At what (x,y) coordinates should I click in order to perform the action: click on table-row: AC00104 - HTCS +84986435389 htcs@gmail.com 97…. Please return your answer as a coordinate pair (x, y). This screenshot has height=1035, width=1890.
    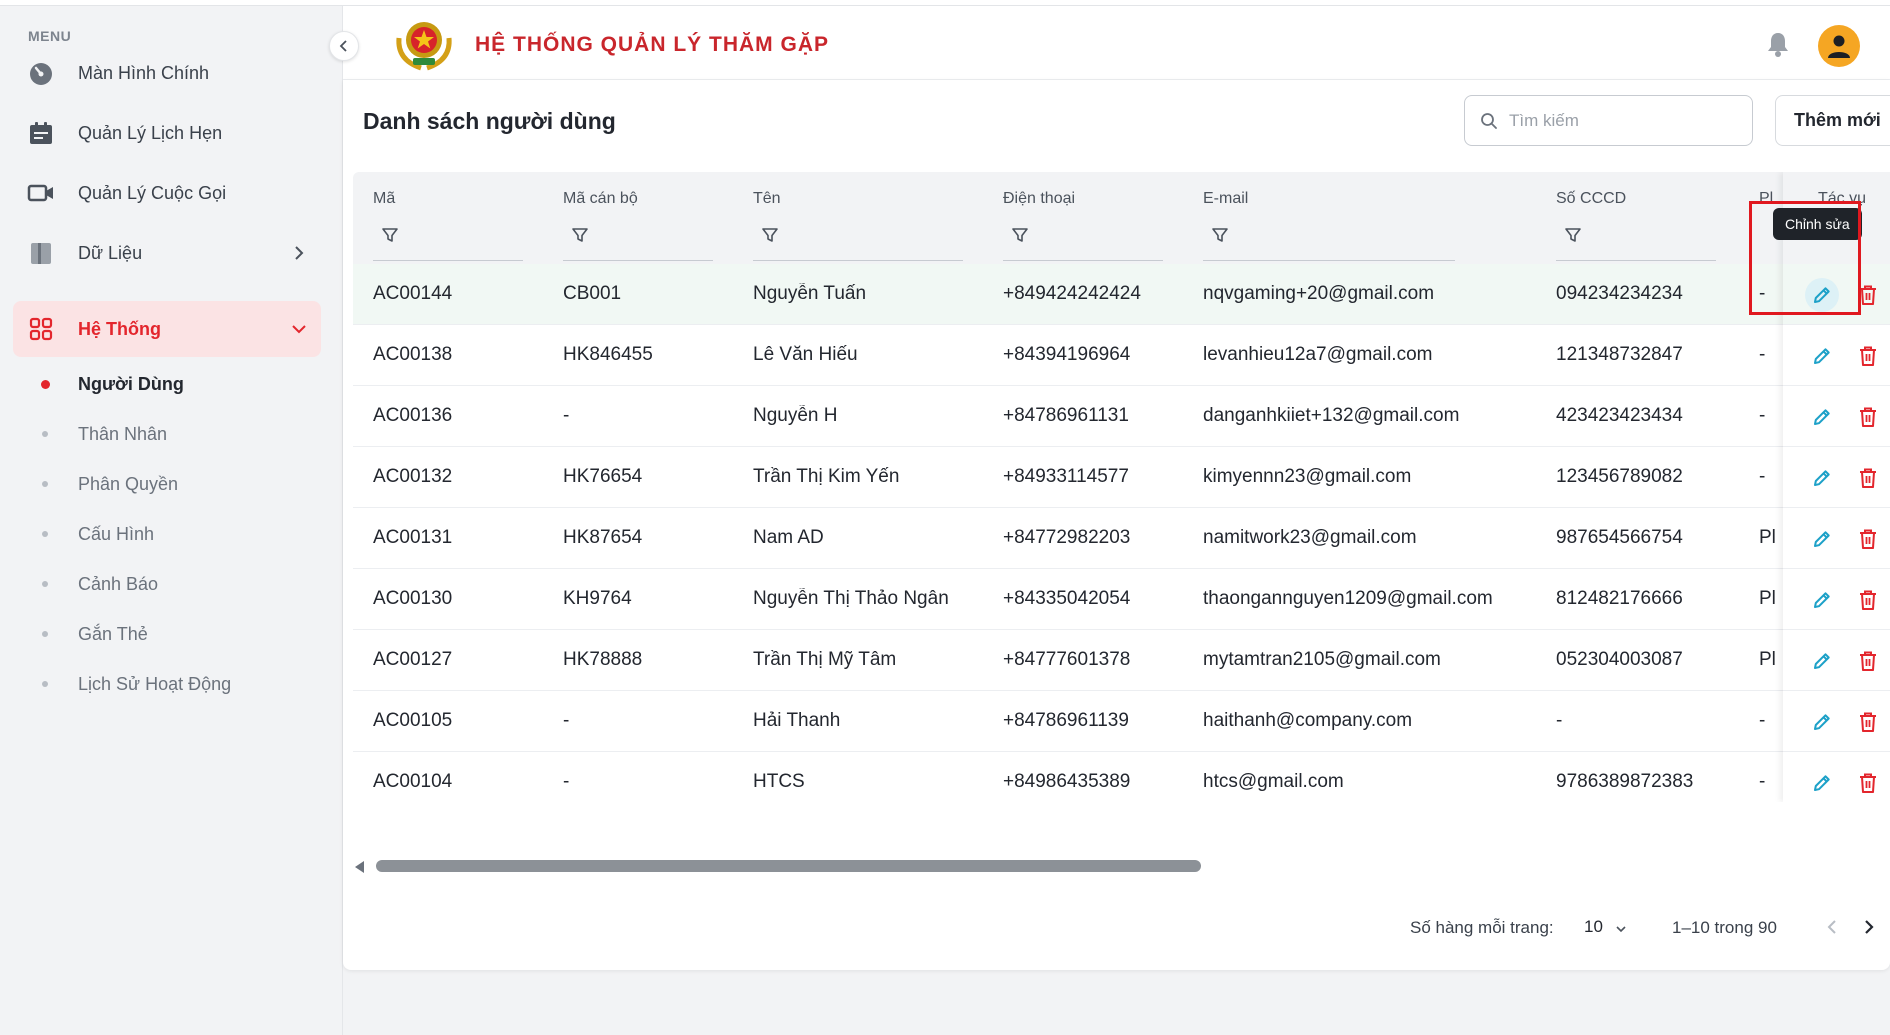
    Looking at the image, I should click on (1121, 777).